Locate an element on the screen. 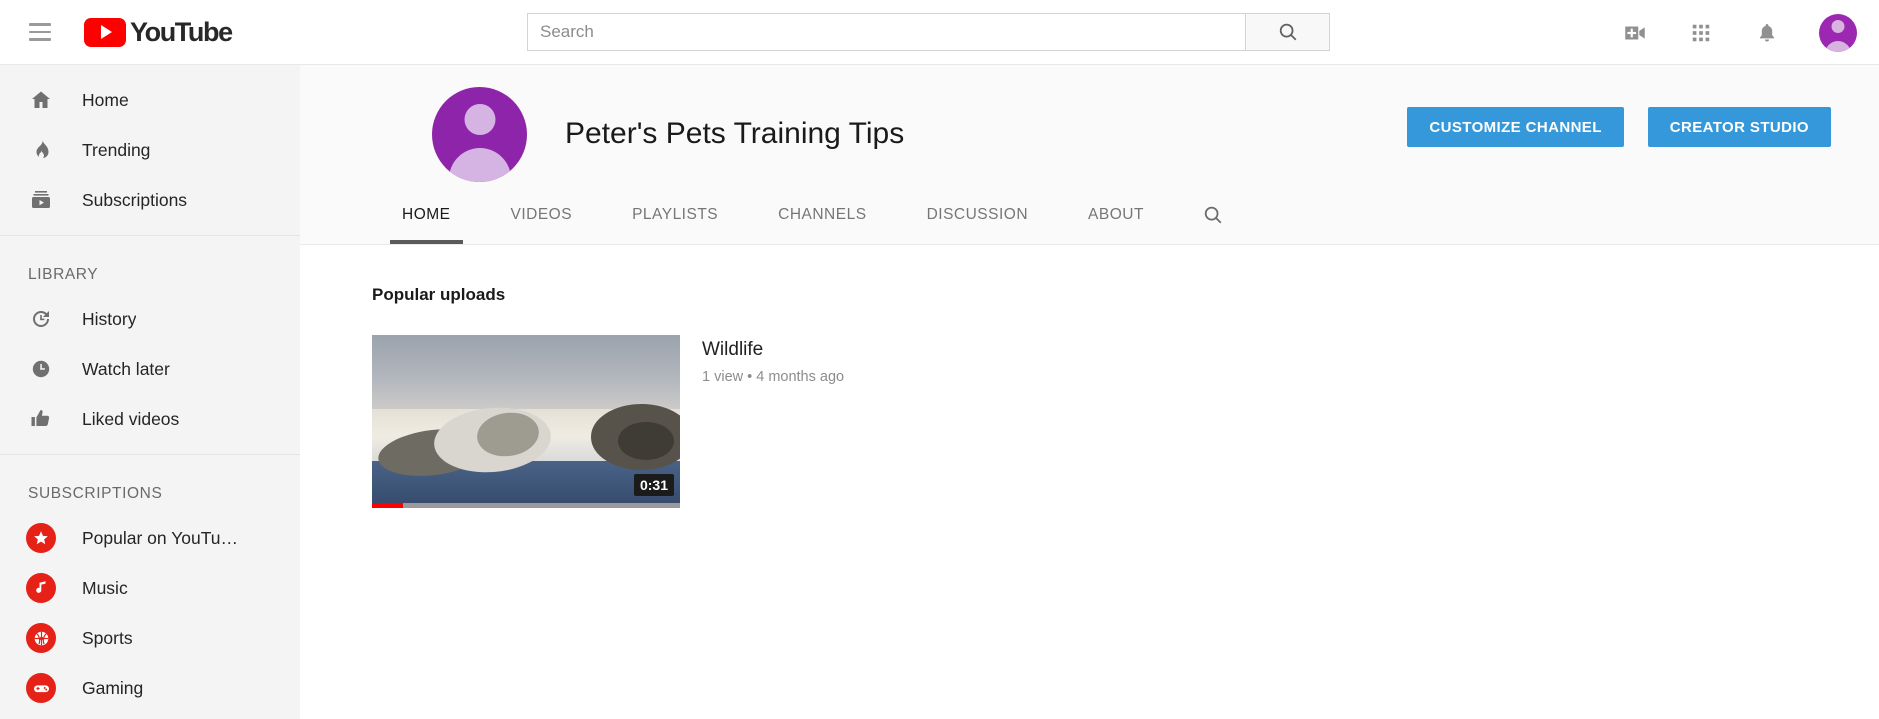 The width and height of the screenshot is (1879, 719). channel-title: Peter's Pets Training Tips is located at coordinates (735, 133).